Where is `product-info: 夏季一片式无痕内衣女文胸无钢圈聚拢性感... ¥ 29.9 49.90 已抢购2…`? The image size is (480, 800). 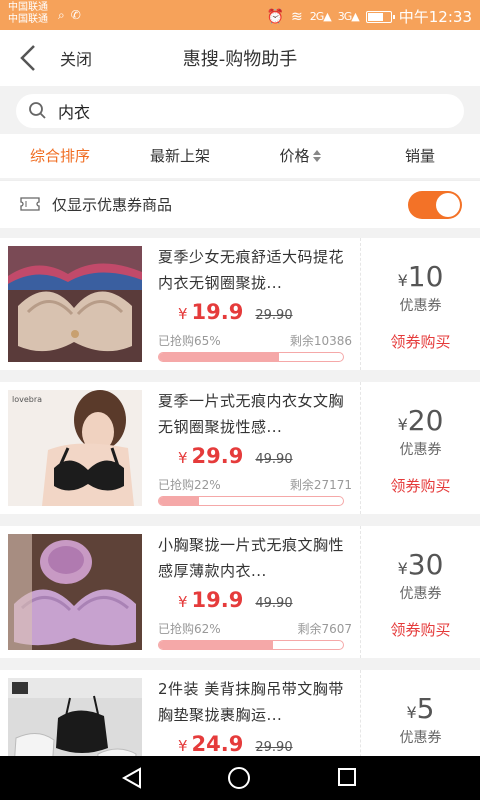 product-info: 夏季一片式无痕内衣女文胸无钢圈聚拢性感... ¥ 29.9 49.90 已抢购2… is located at coordinates (255, 447).